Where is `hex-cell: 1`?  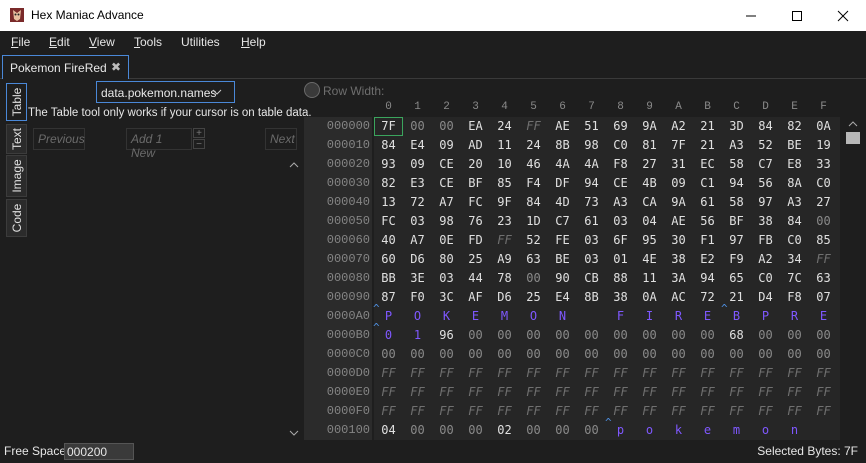
hex-cell: 1 is located at coordinates (417, 335).